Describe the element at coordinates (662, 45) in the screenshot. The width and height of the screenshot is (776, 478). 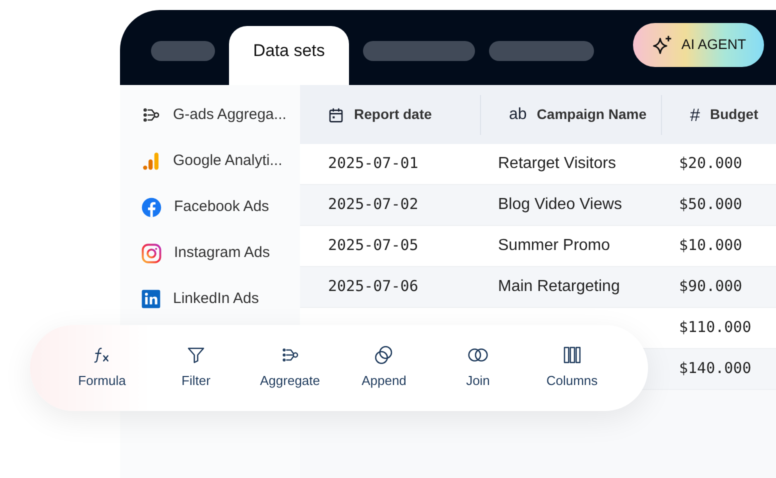
I see `sparkle-icon` at that location.